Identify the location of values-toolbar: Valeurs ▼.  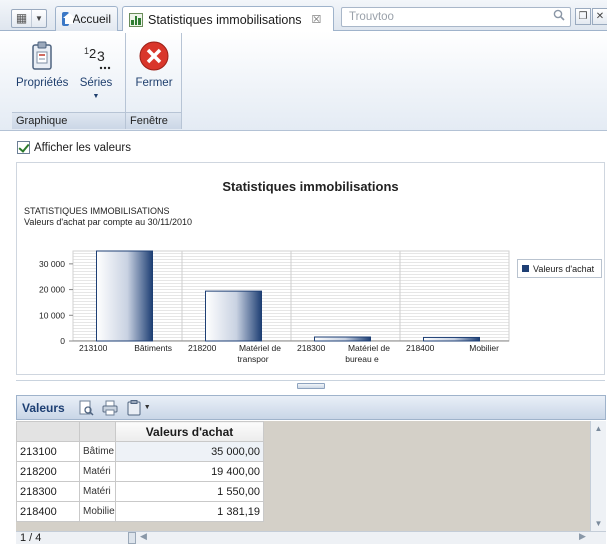
(311, 407).